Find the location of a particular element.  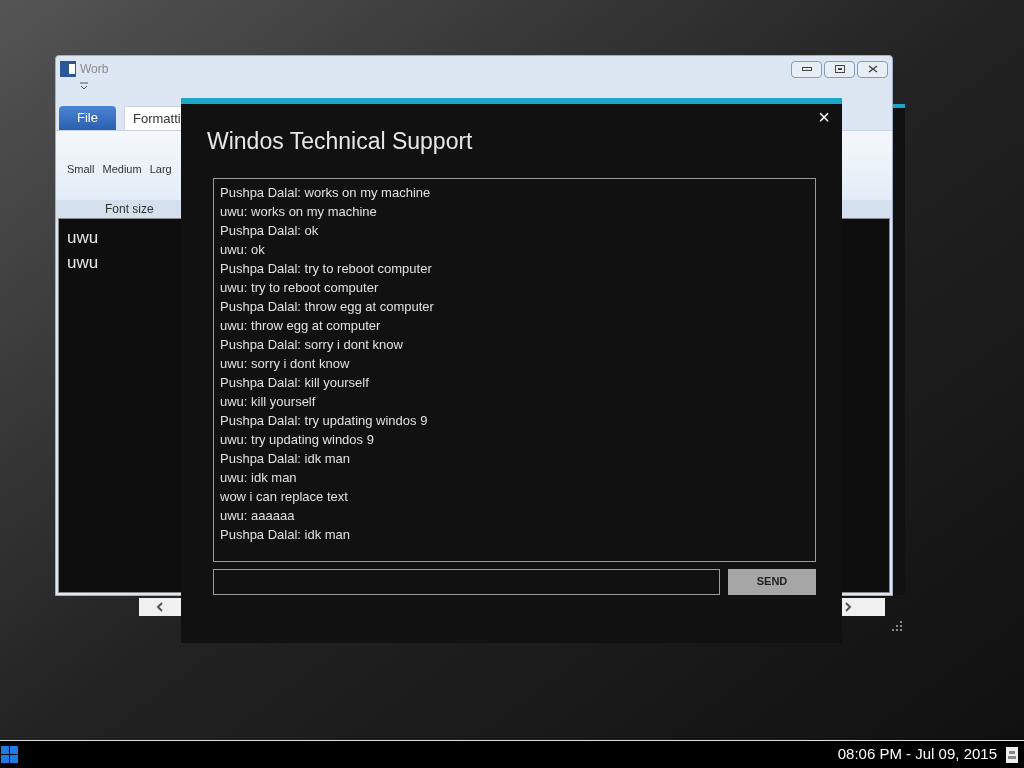

maximize-icon is located at coordinates (839, 69).